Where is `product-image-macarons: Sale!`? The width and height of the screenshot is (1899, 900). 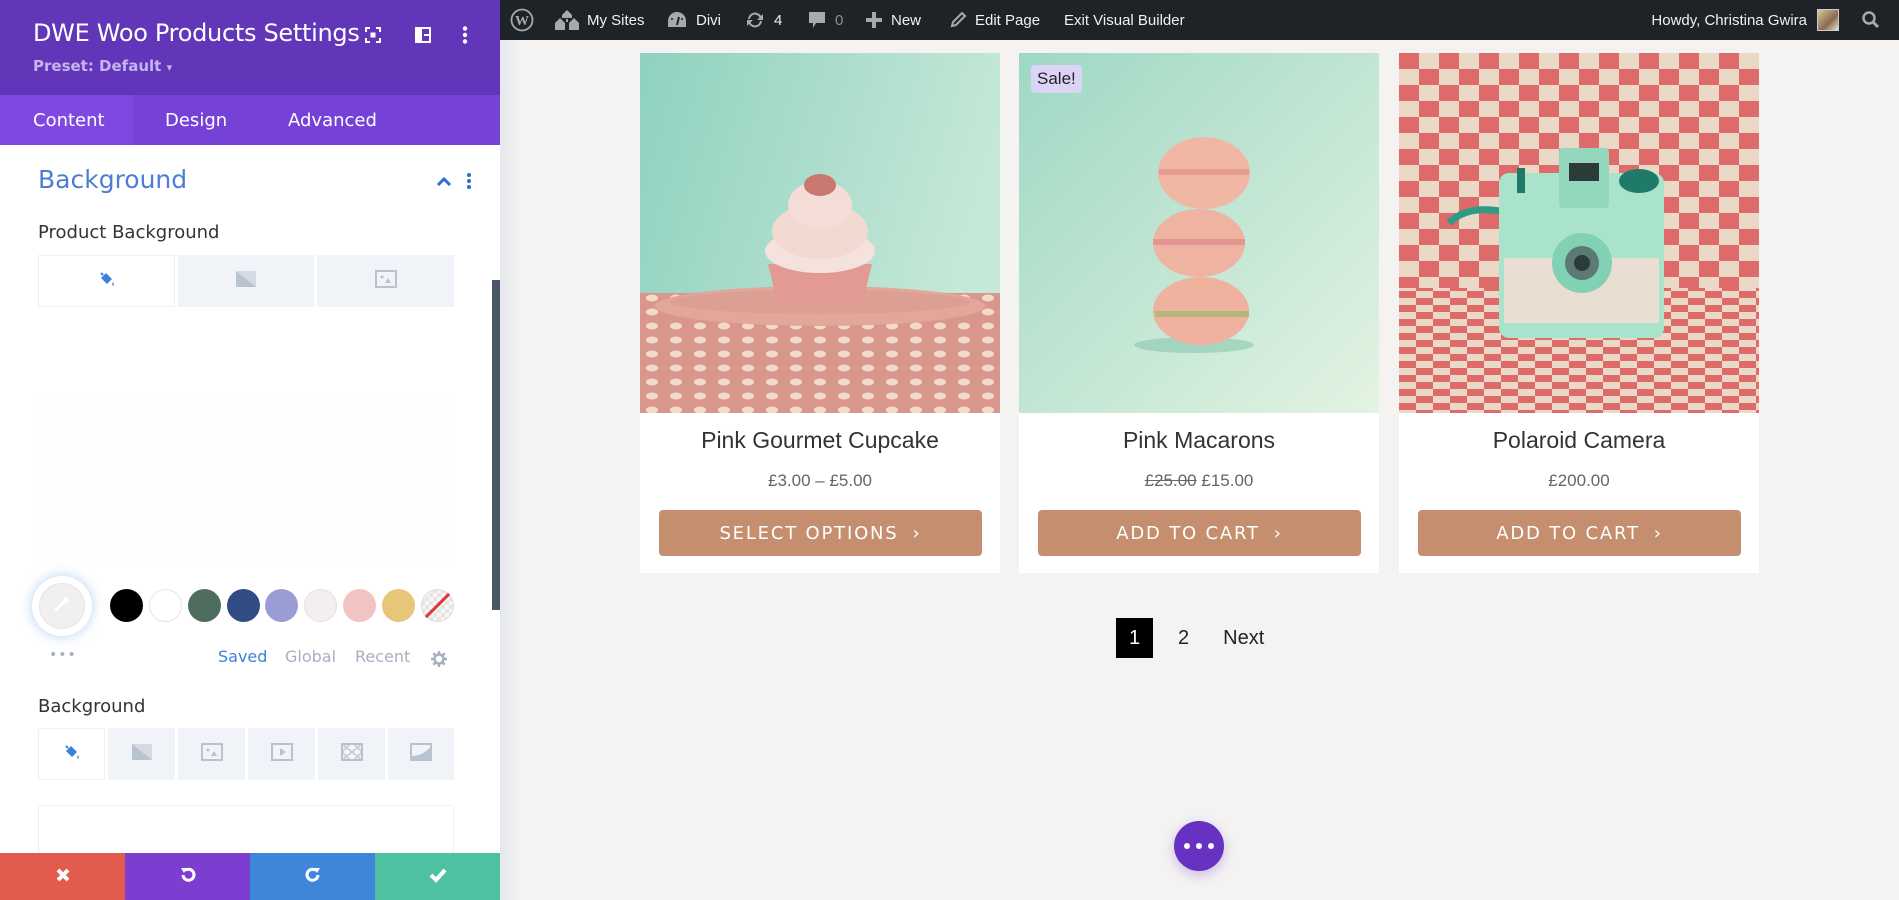 product-image-macarons: Sale! is located at coordinates (1199, 233).